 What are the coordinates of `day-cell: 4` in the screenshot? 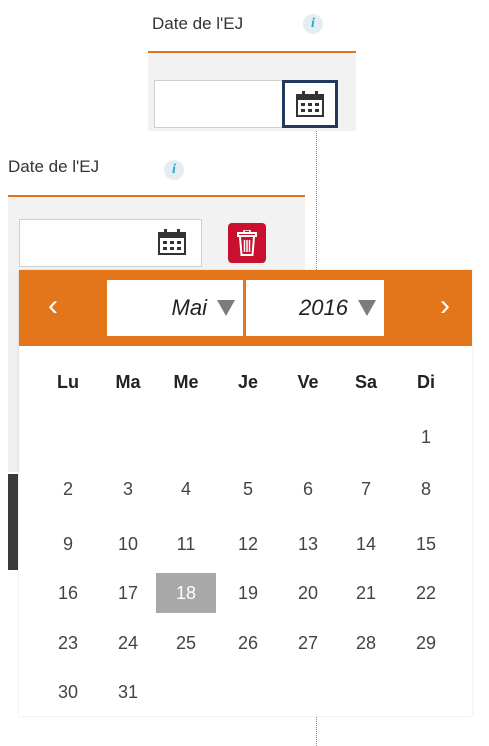 It's located at (186, 489).